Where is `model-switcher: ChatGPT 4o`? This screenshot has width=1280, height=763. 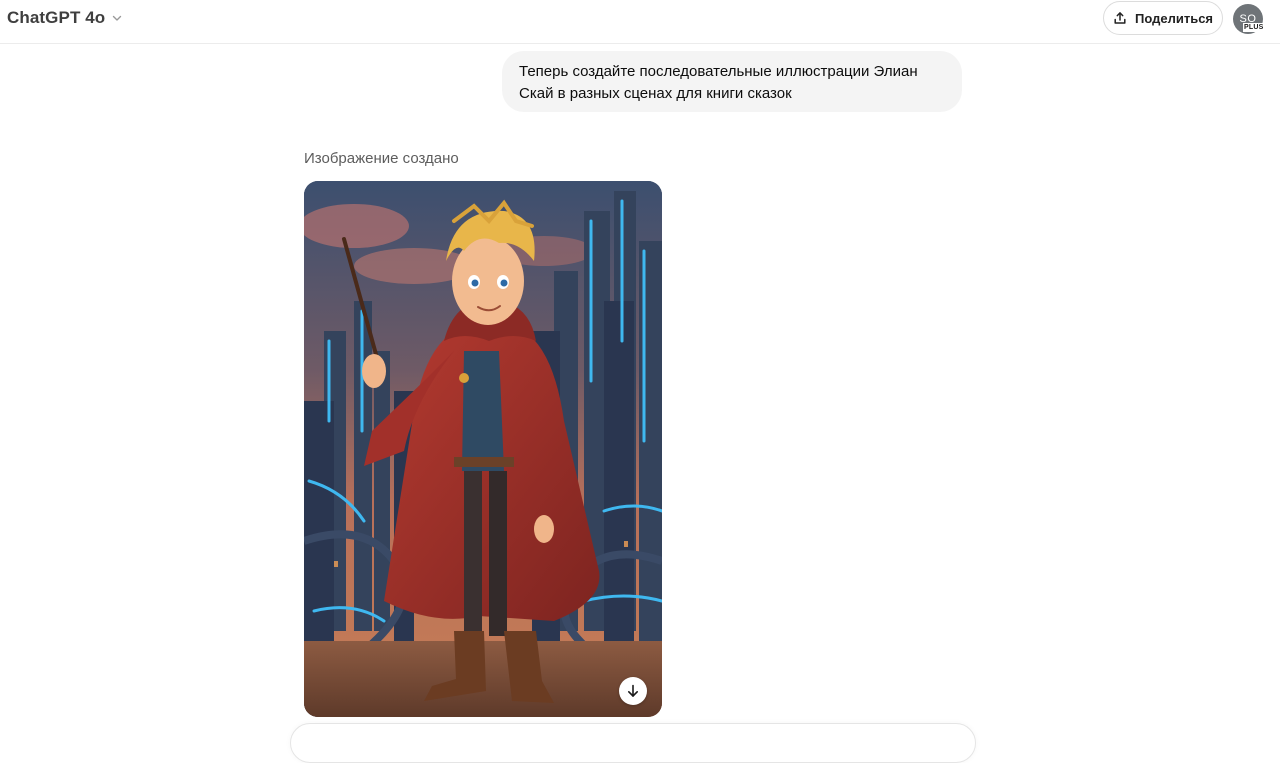 model-switcher: ChatGPT 4o is located at coordinates (65, 18).